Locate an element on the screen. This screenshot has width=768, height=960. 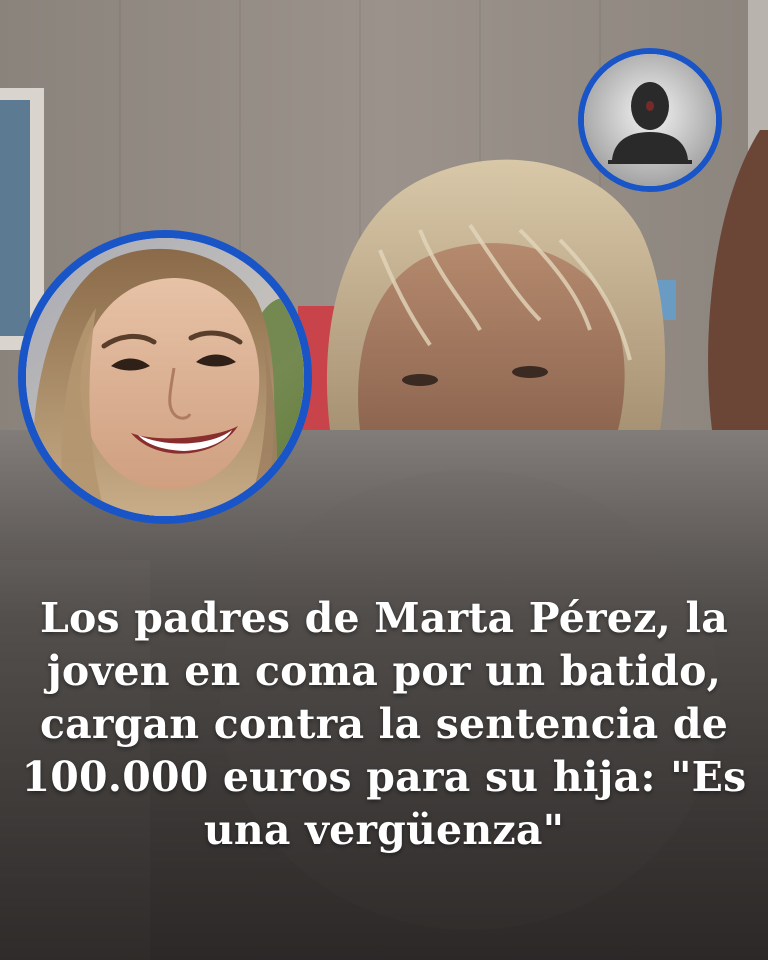
anonymous-avatar is located at coordinates (650, 120).